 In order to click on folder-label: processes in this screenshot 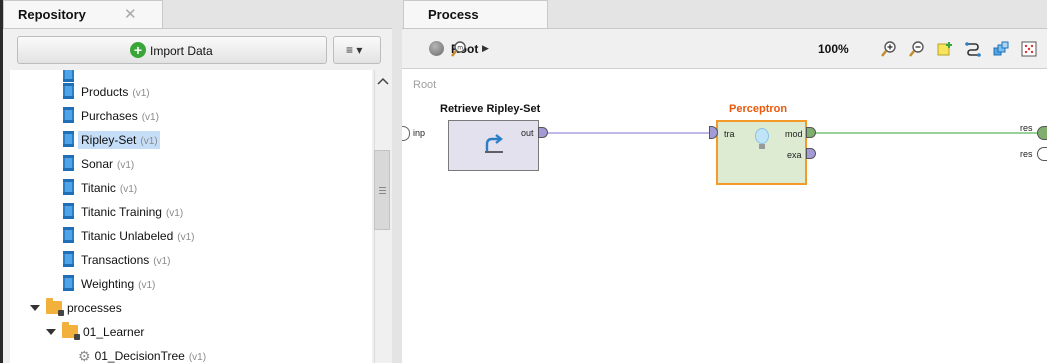, I will do `click(94, 308)`.